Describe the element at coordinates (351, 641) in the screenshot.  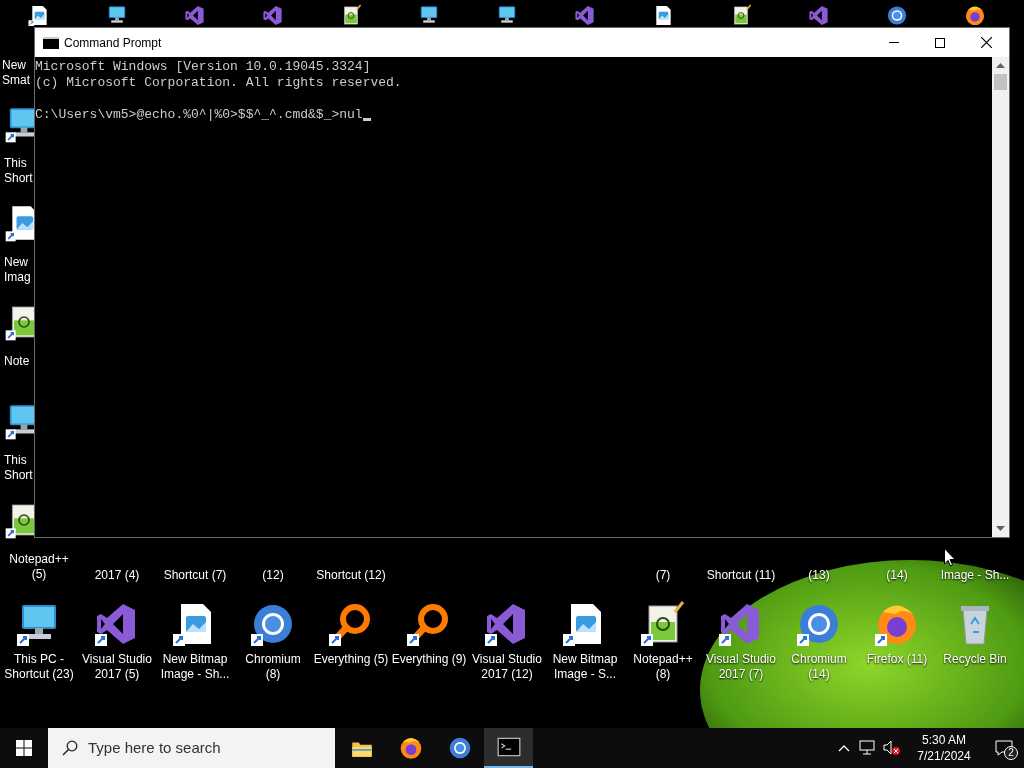
I see `desktop-shortcut: Everything (5)` at that location.